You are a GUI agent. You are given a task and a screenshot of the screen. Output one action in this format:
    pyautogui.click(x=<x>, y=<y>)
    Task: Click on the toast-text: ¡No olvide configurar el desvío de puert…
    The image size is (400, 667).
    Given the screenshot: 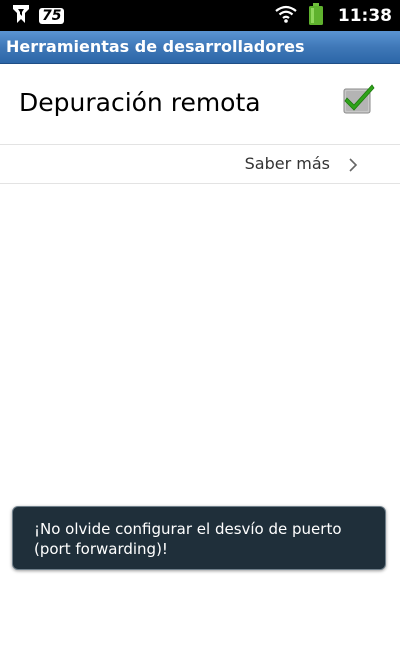 What is the action you would take?
    pyautogui.click(x=188, y=539)
    